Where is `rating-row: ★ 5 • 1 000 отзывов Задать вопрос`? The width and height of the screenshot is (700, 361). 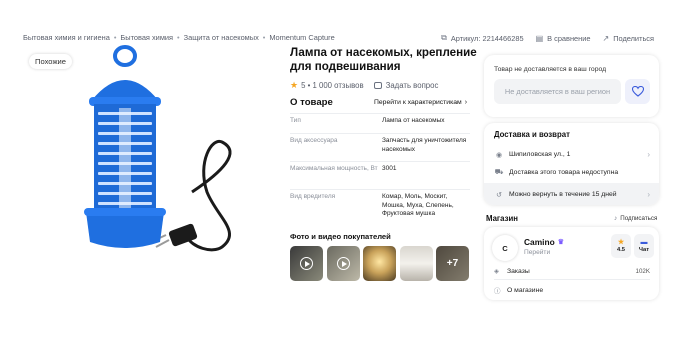 rating-row: ★ 5 • 1 000 отзывов Задать вопрос is located at coordinates (364, 85).